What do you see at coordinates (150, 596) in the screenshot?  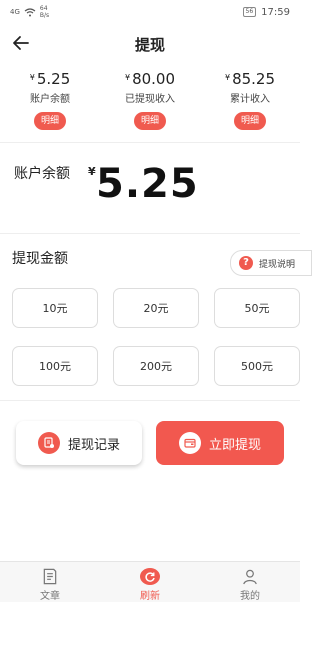 I see `tab-label: 刷新` at bounding box center [150, 596].